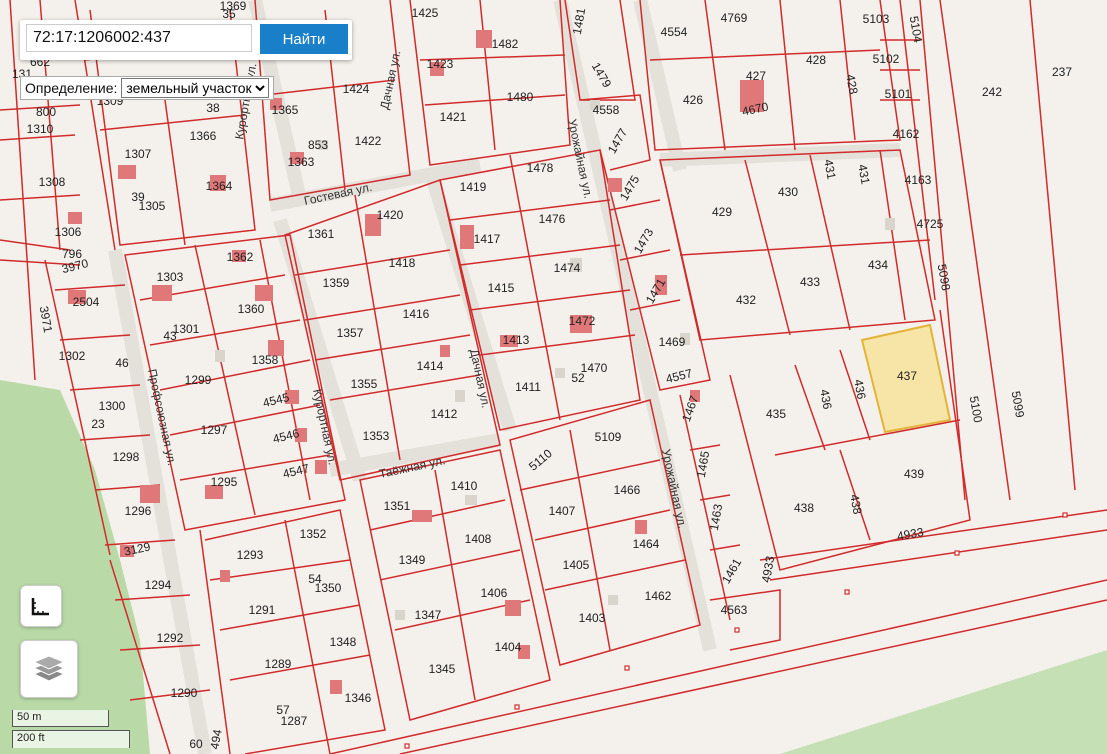 The height and width of the screenshot is (754, 1107). I want to click on parcel-label-p1421: 1421, so click(453, 117).